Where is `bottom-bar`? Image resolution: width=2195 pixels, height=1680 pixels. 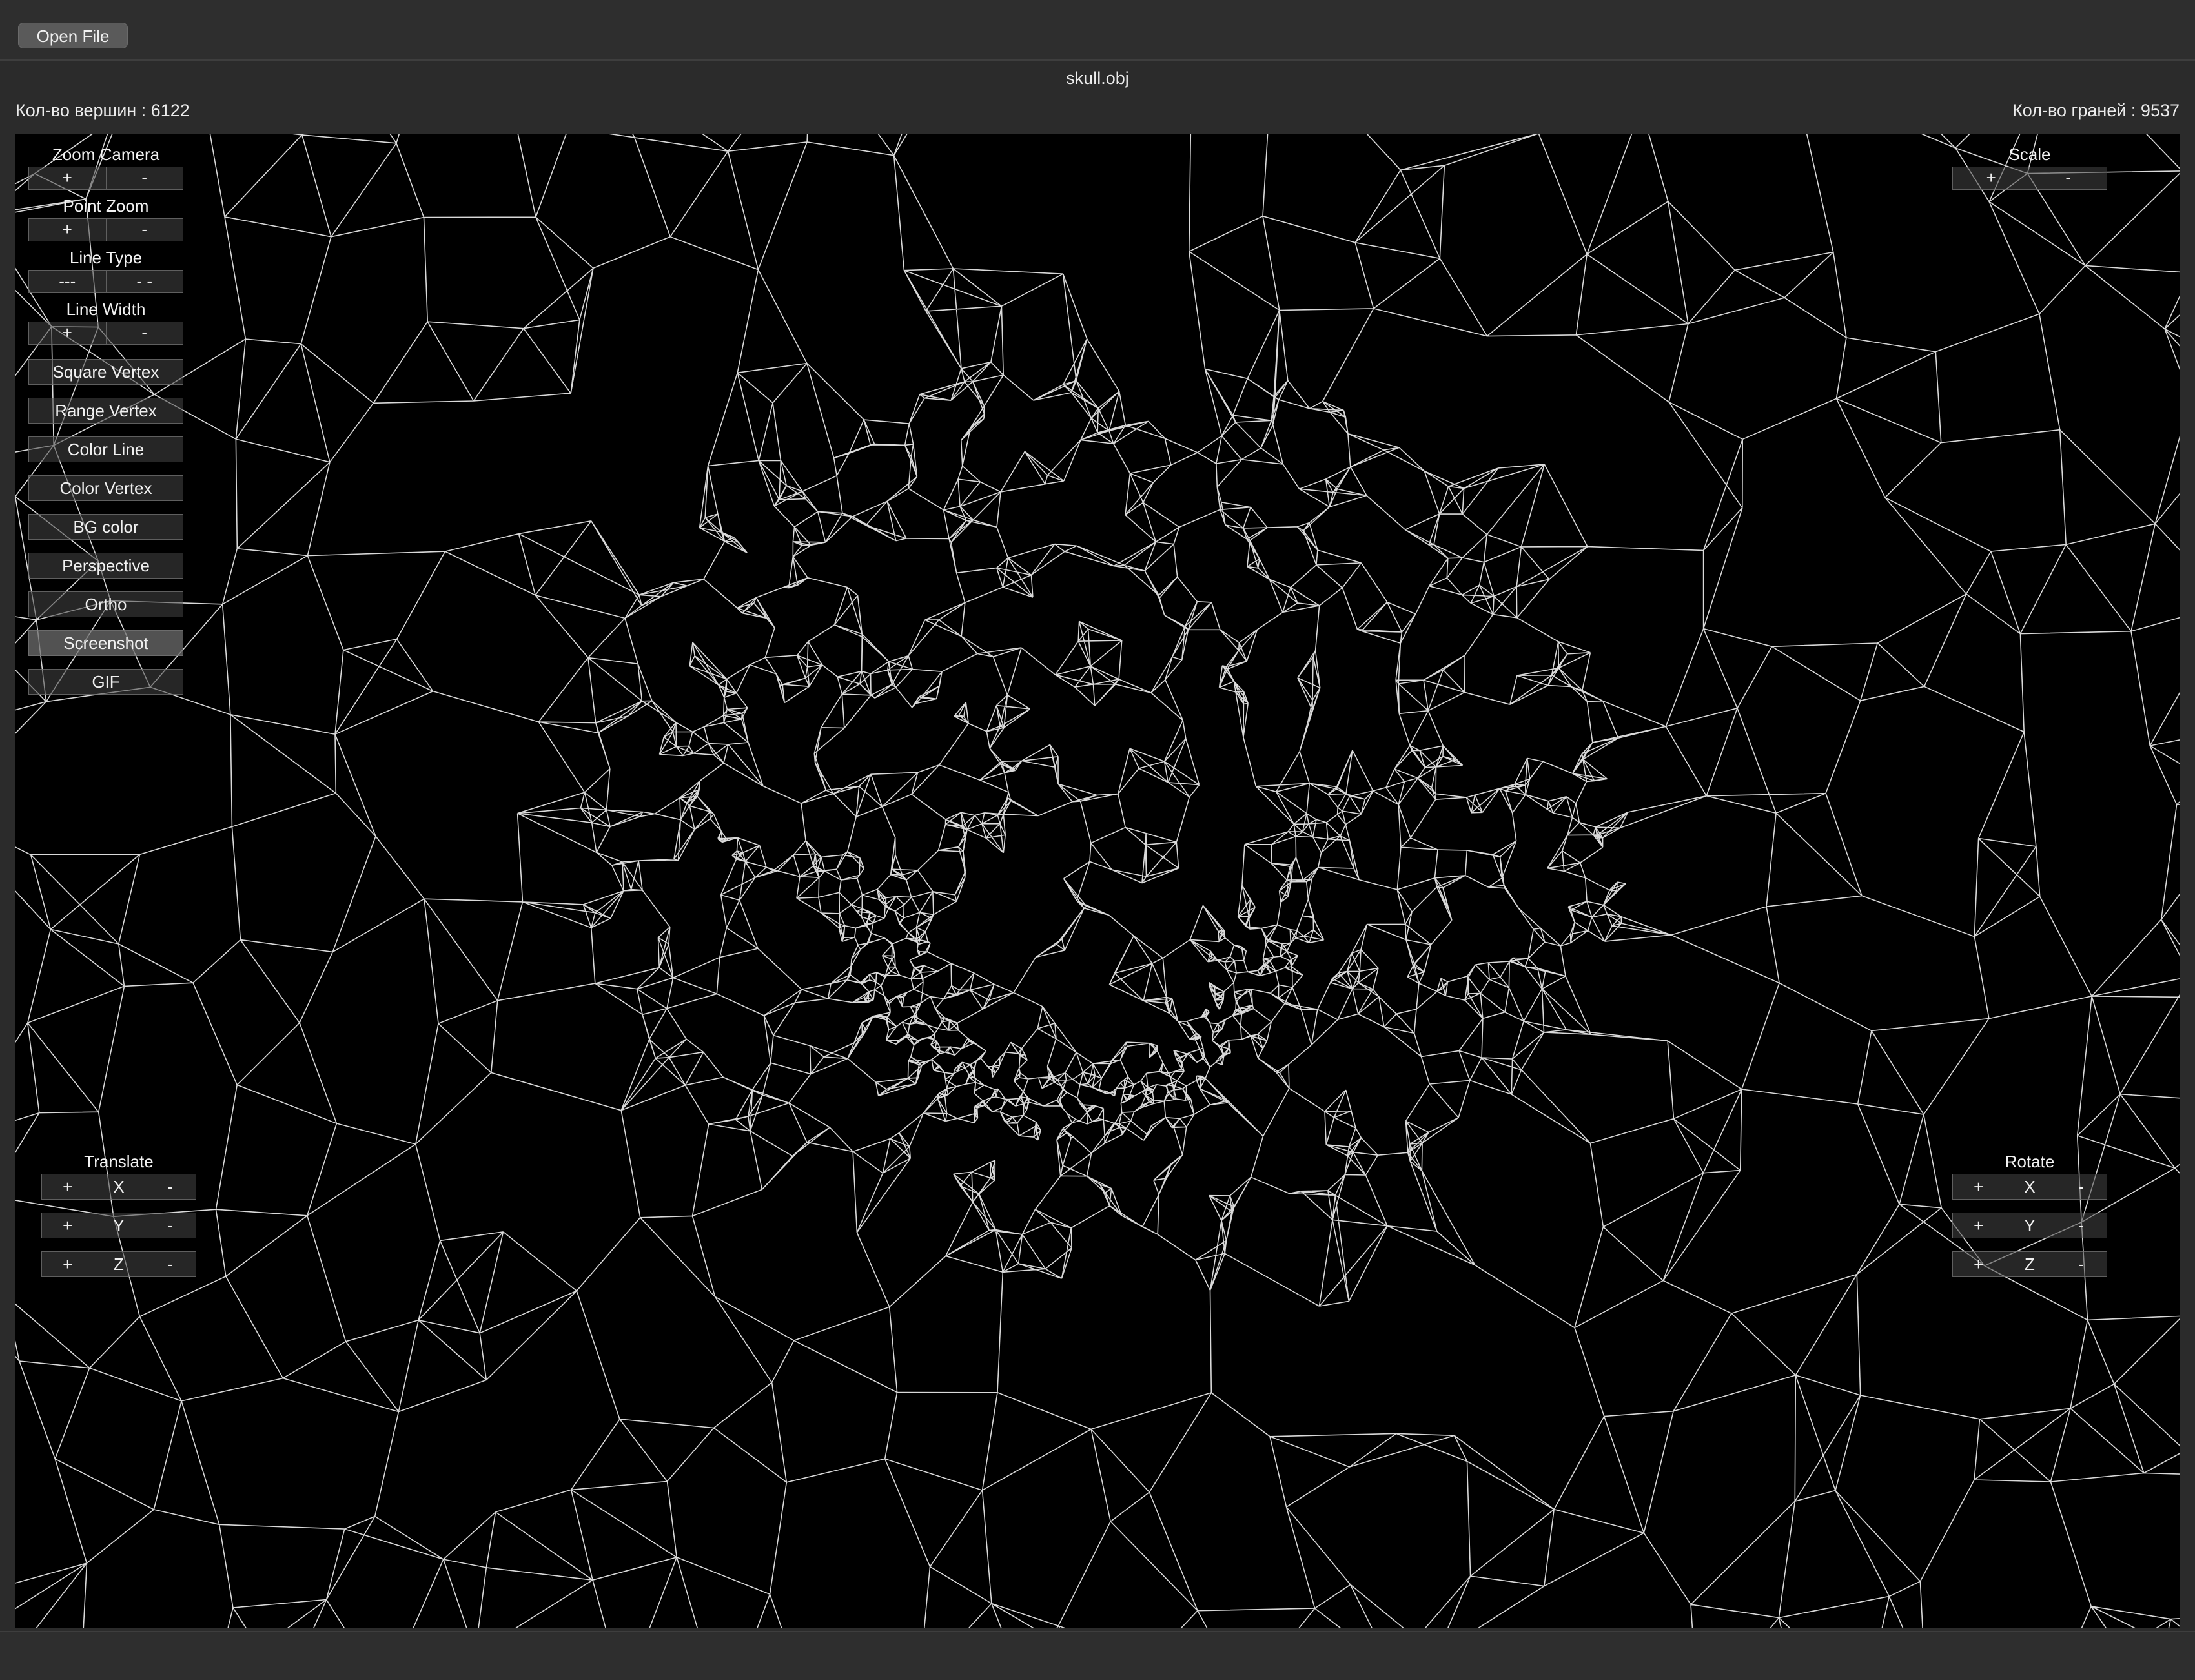 bottom-bar is located at coordinates (1097, 1655).